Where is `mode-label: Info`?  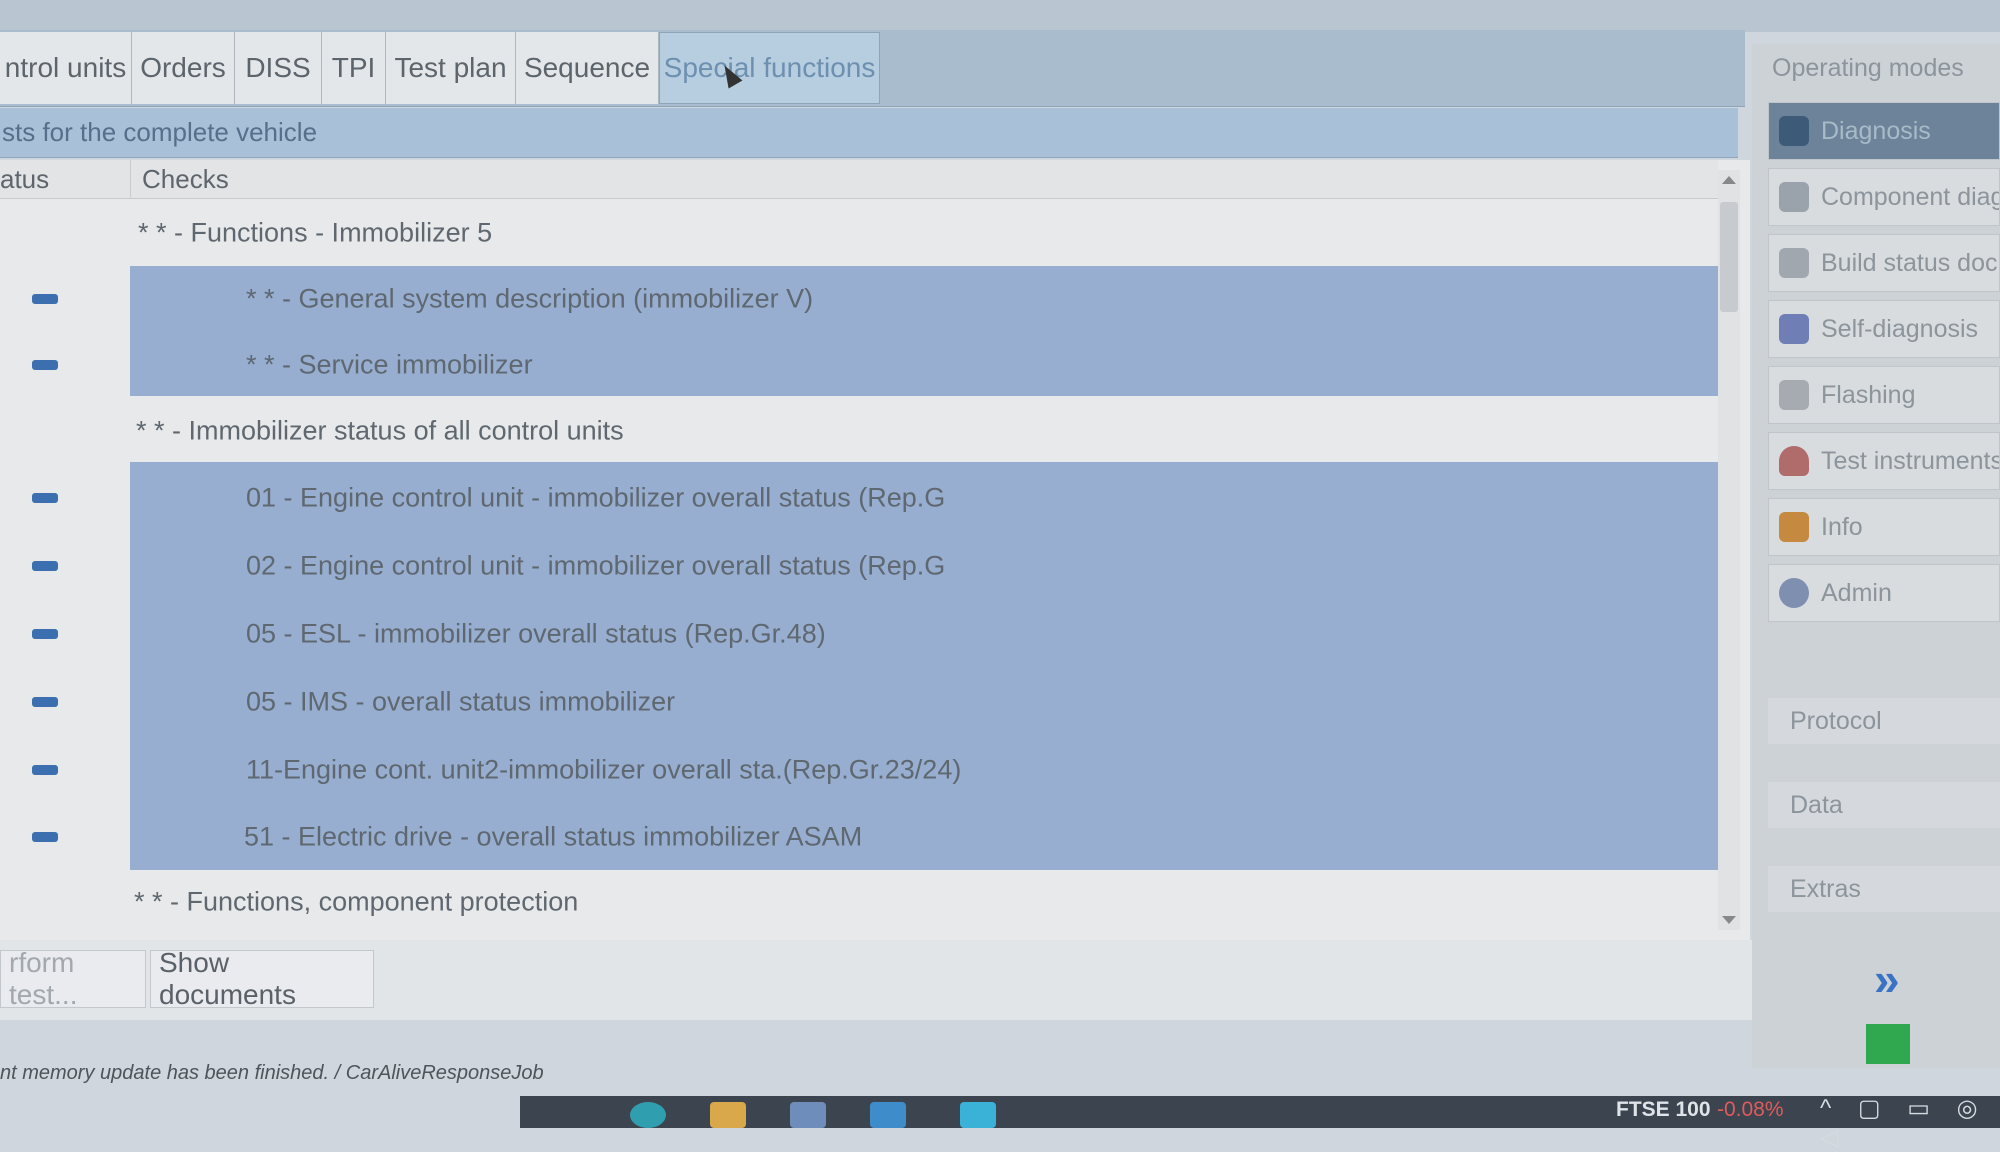 mode-label: Info is located at coordinates (1842, 526).